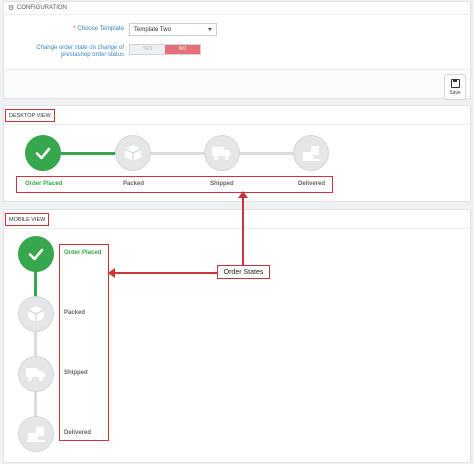 The image size is (474, 464). What do you see at coordinates (27, 219) in the screenshot?
I see `mobile-view-title: MOBILE VIEW` at bounding box center [27, 219].